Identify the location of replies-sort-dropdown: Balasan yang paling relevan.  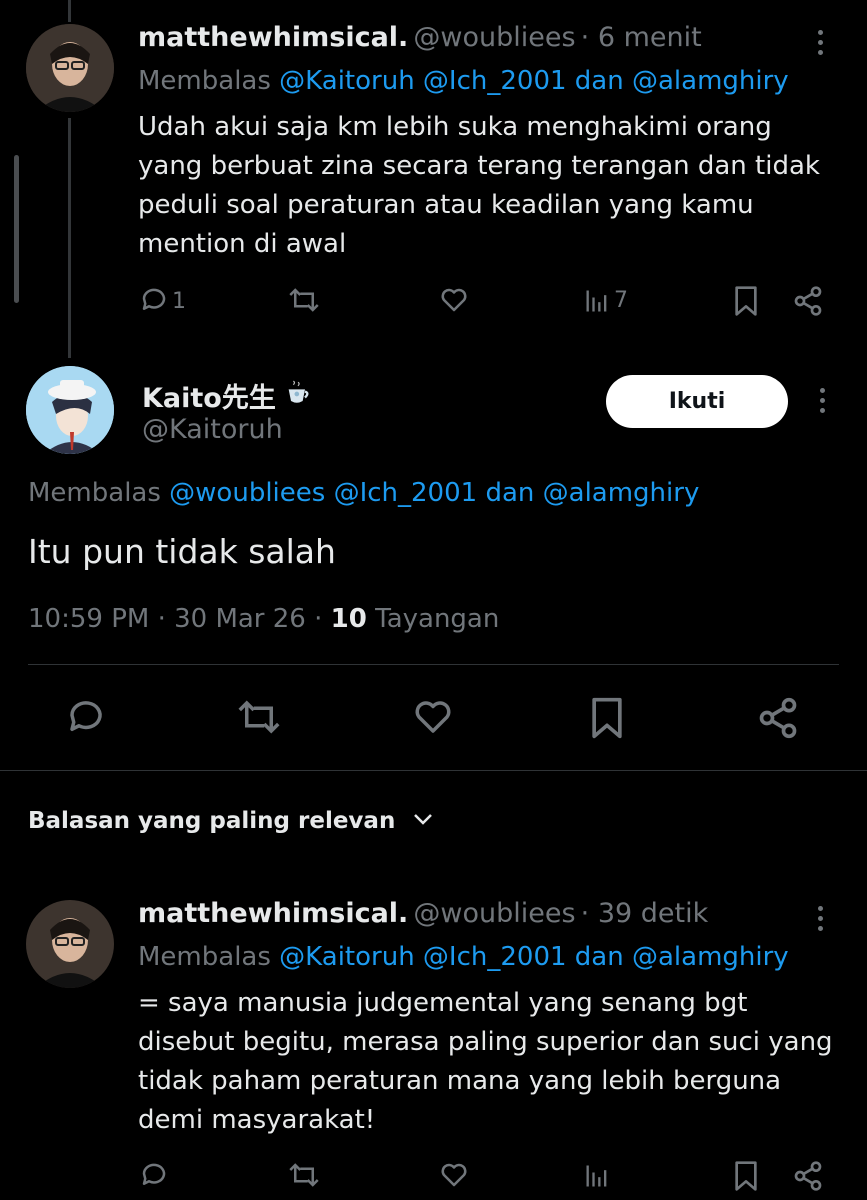
(231, 821).